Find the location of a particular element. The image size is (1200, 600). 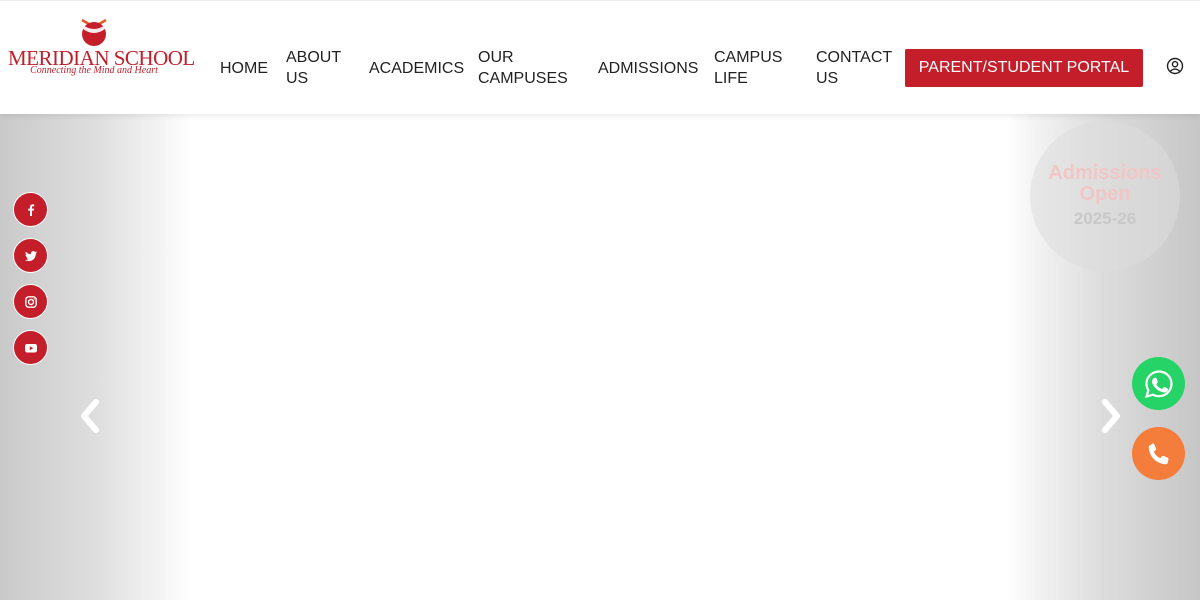

twitter-link is located at coordinates (30, 255).